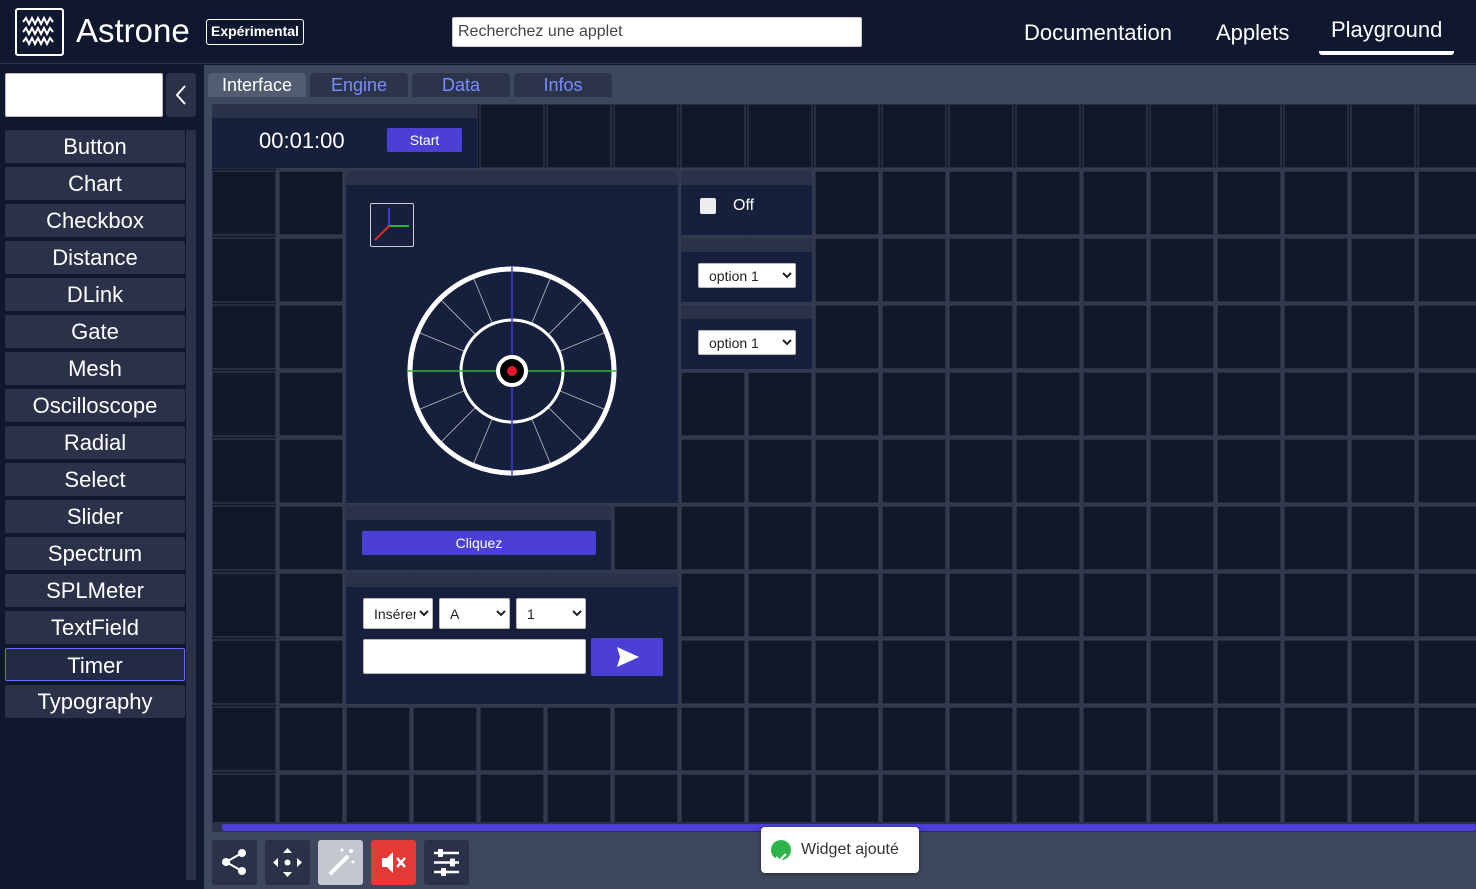 This screenshot has height=889, width=1476. What do you see at coordinates (393, 862) in the screenshot?
I see `mute-button` at bounding box center [393, 862].